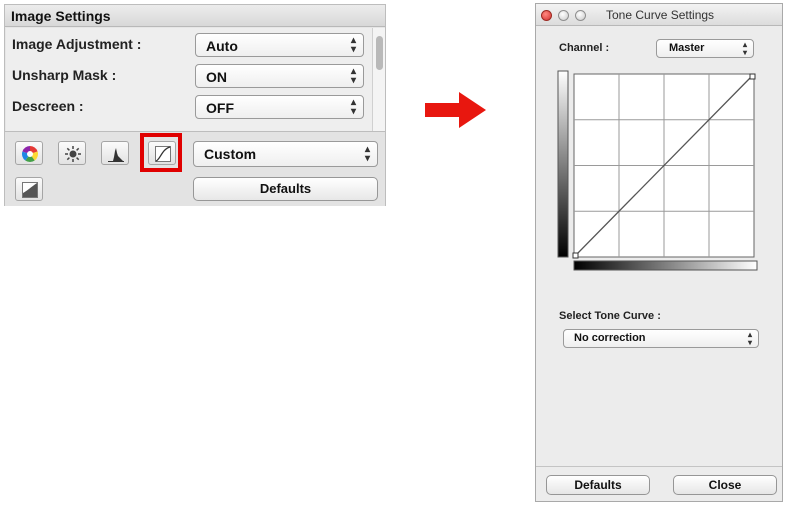 This screenshot has width=787, height=505. What do you see at coordinates (658, 171) in the screenshot?
I see `tone-curve-graph` at bounding box center [658, 171].